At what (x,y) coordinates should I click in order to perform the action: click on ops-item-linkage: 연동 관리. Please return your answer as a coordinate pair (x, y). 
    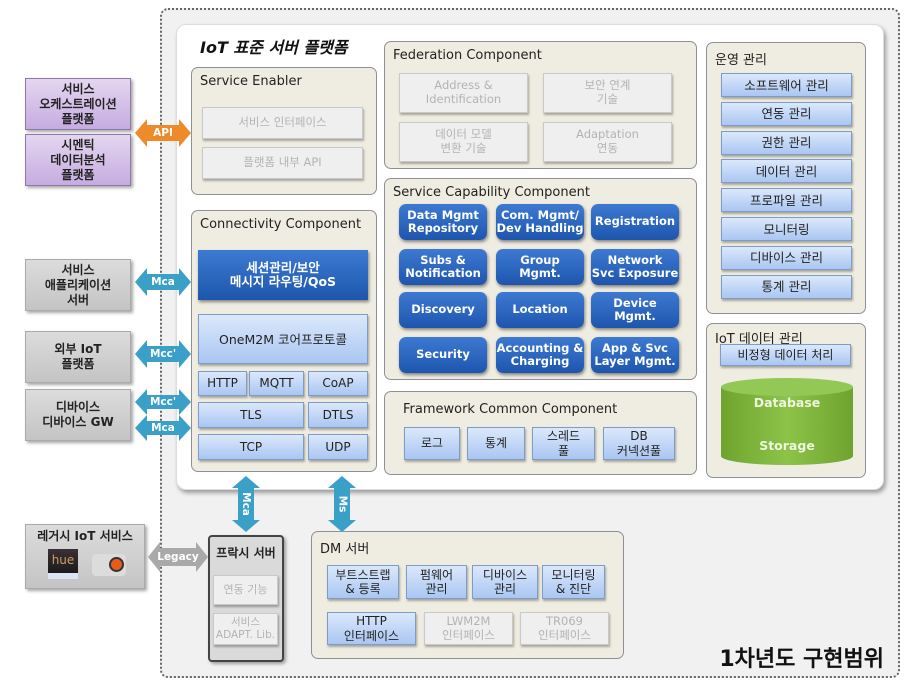
    Looking at the image, I should click on (786, 113).